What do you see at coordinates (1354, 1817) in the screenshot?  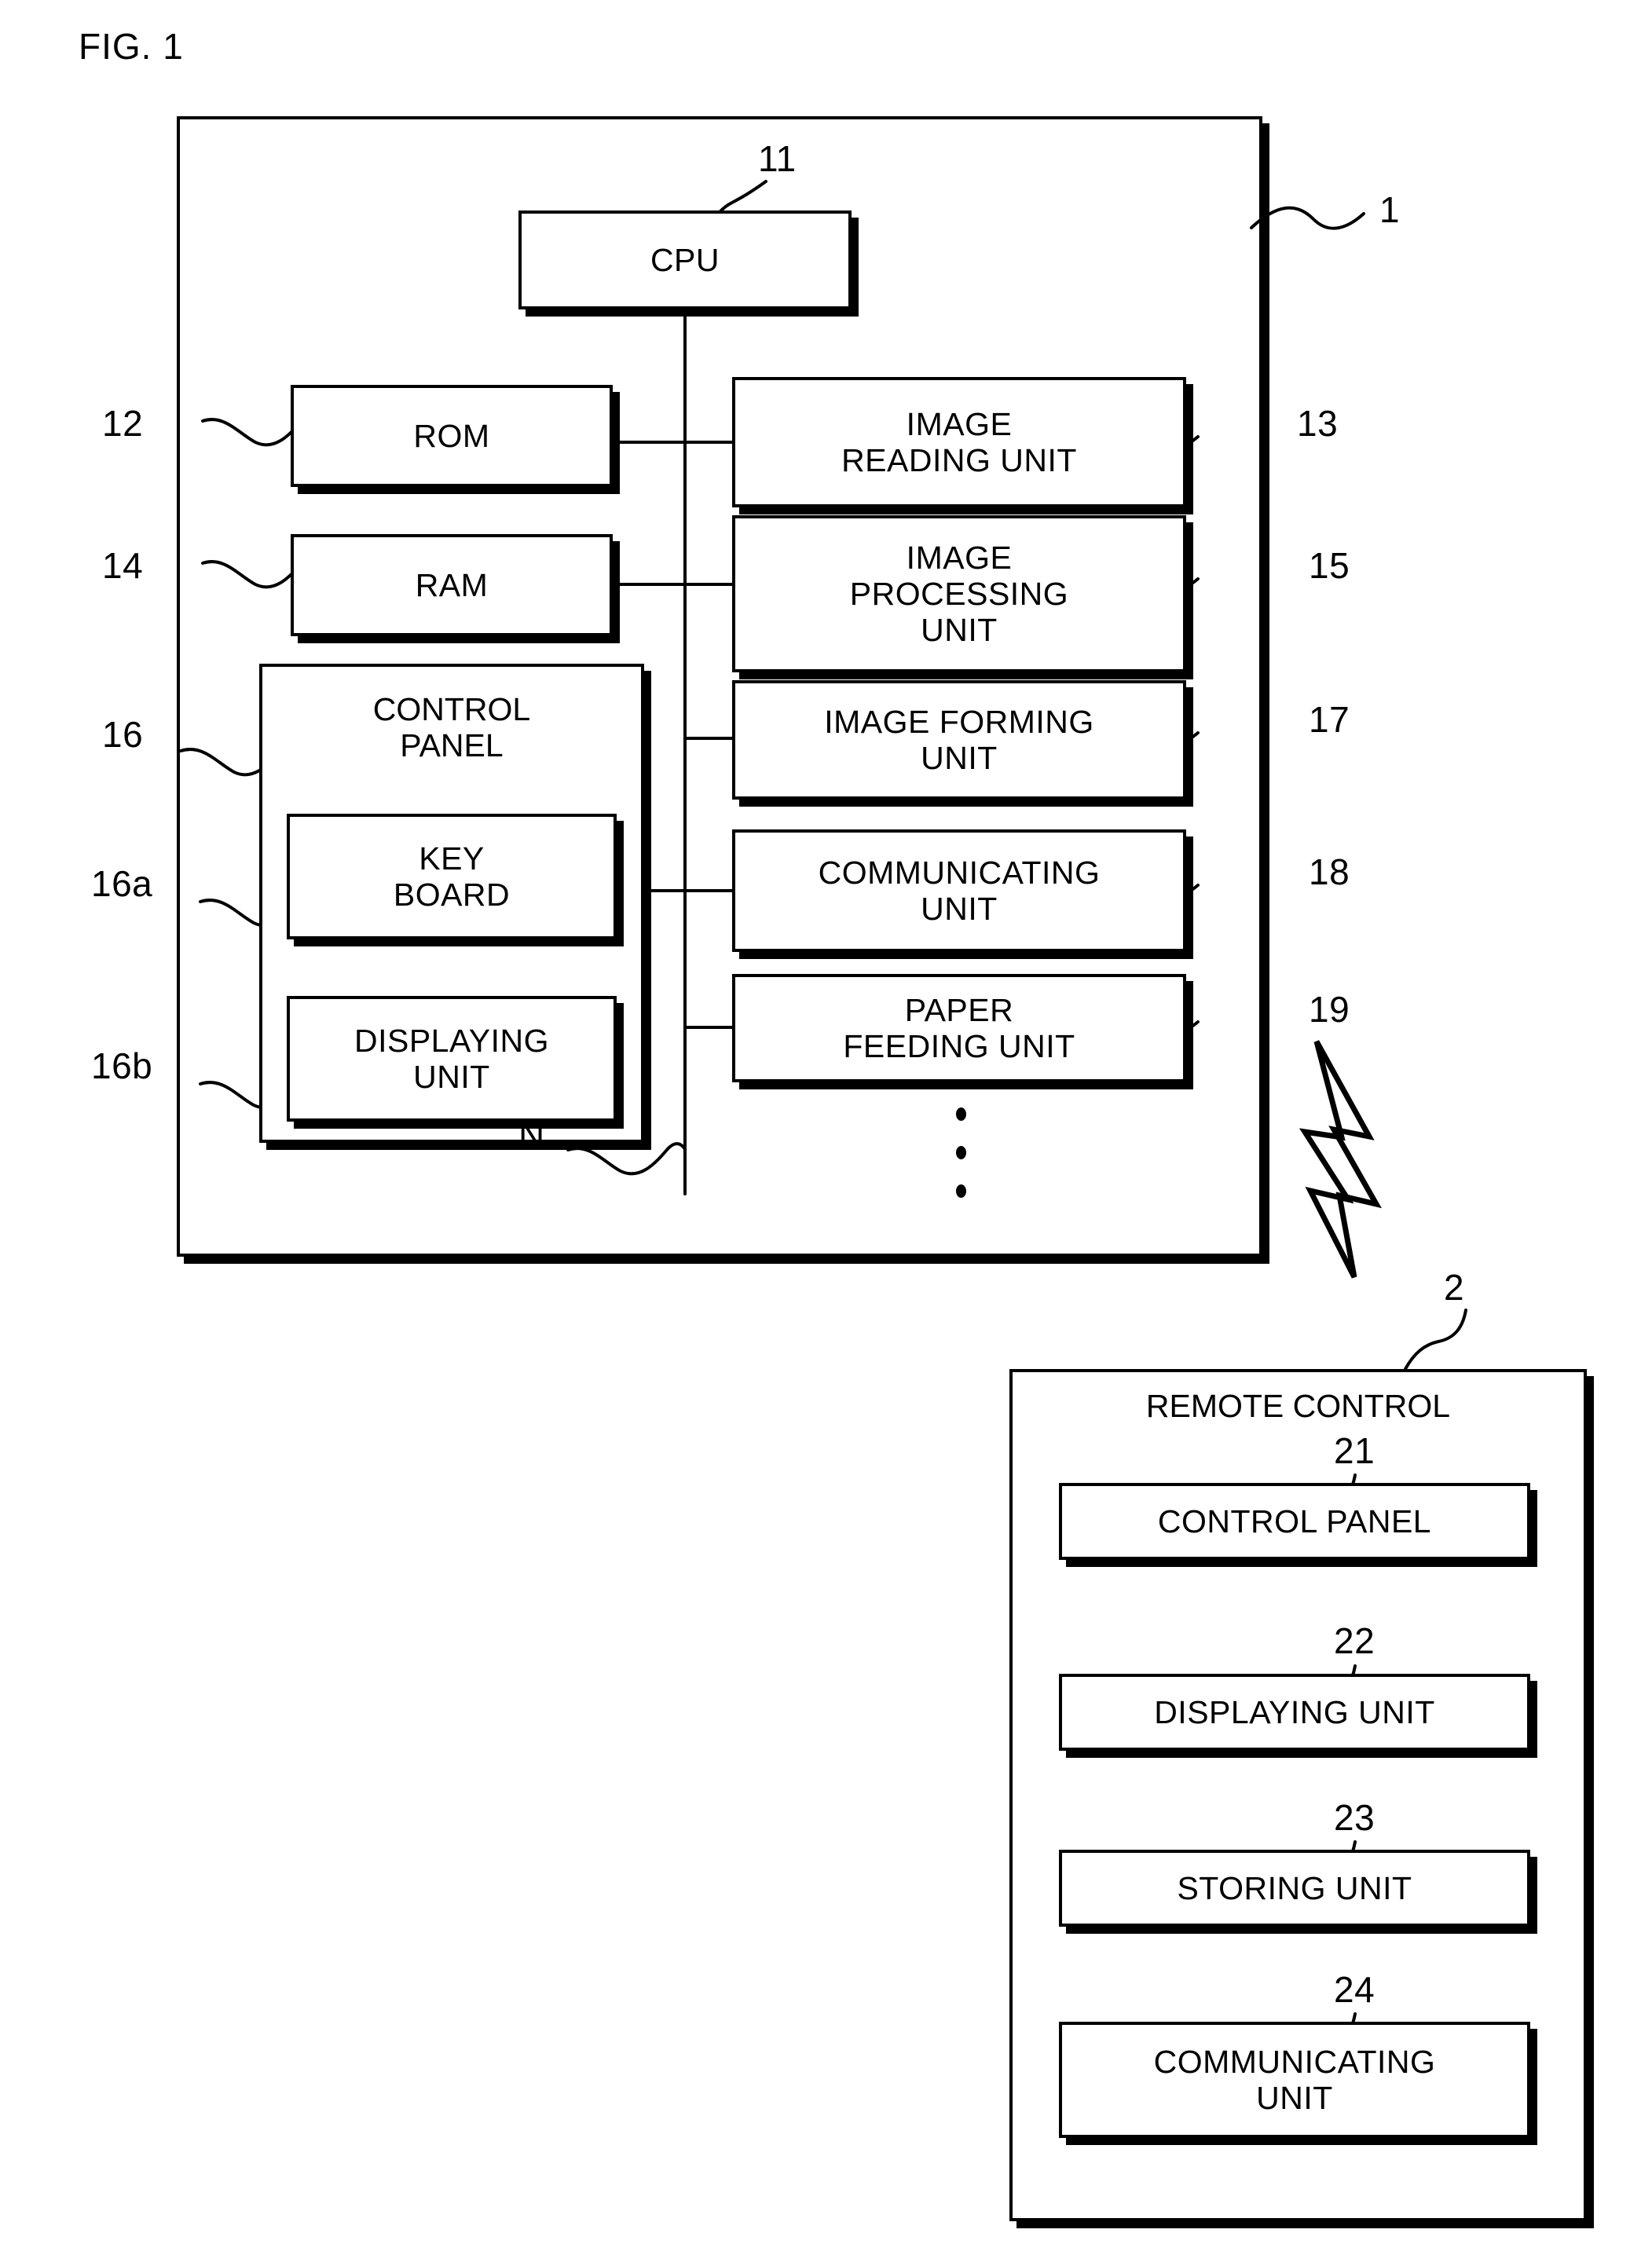 I see `ref-label-23: 23` at bounding box center [1354, 1817].